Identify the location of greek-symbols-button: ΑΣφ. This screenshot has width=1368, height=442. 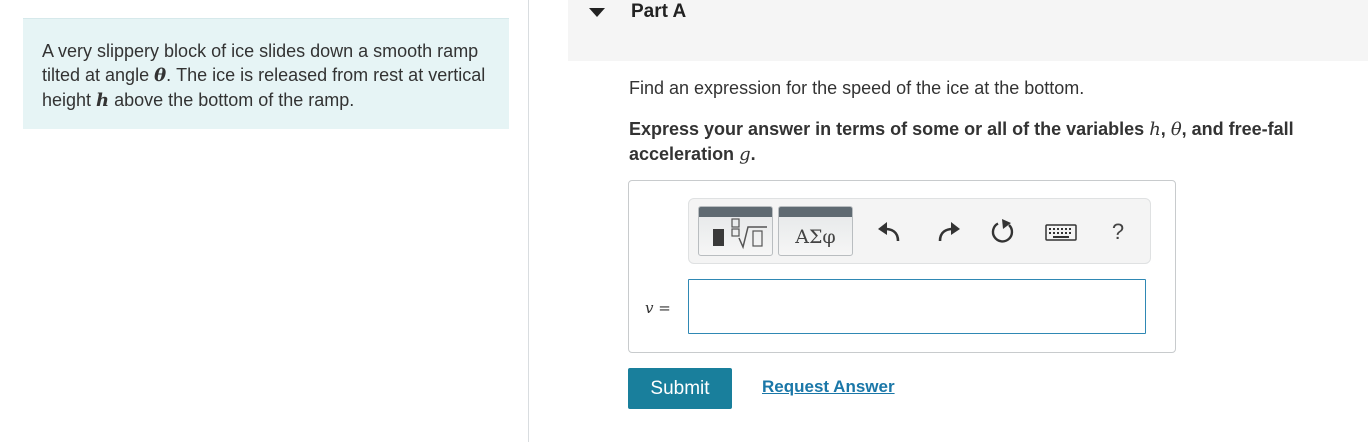
(815, 231).